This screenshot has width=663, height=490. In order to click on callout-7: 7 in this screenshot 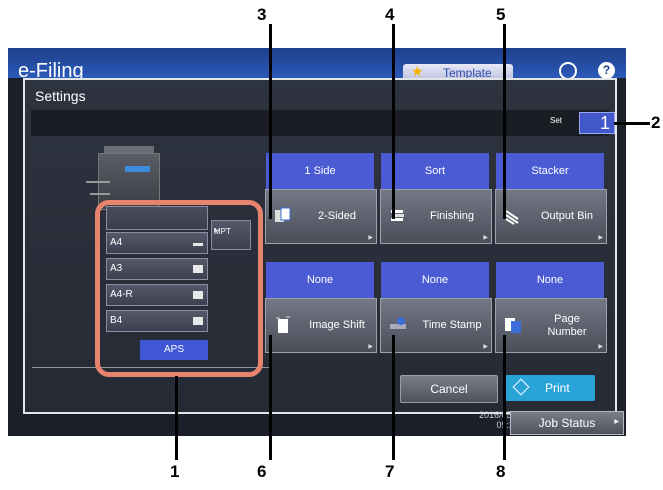, I will do `click(390, 471)`.